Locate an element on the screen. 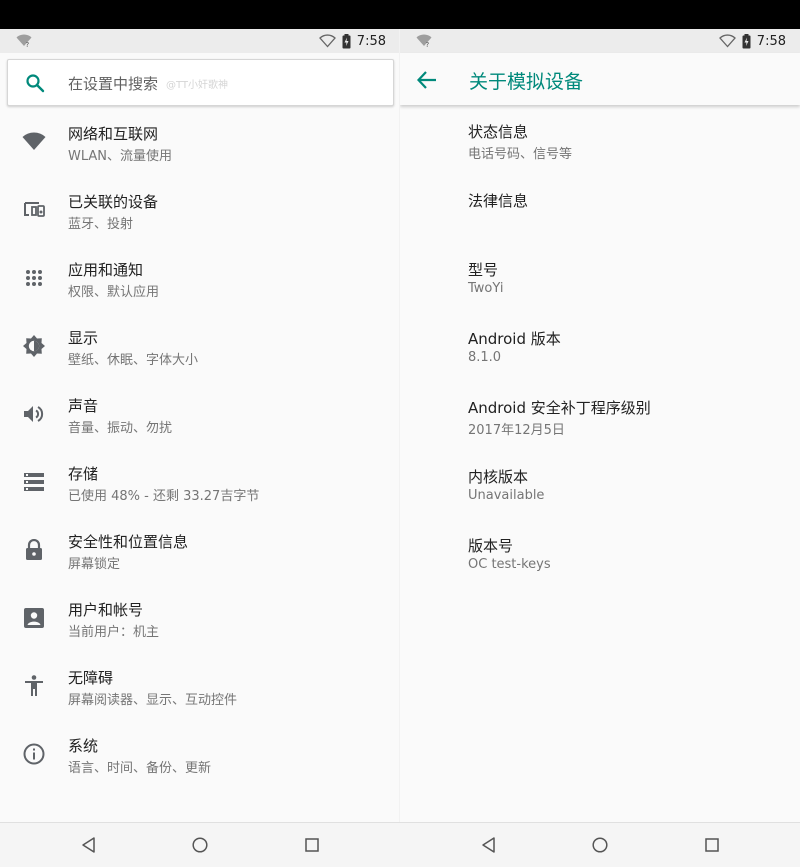 The image size is (800, 867). item-subtitle: 电话号码、信号等 is located at coordinates (520, 154).